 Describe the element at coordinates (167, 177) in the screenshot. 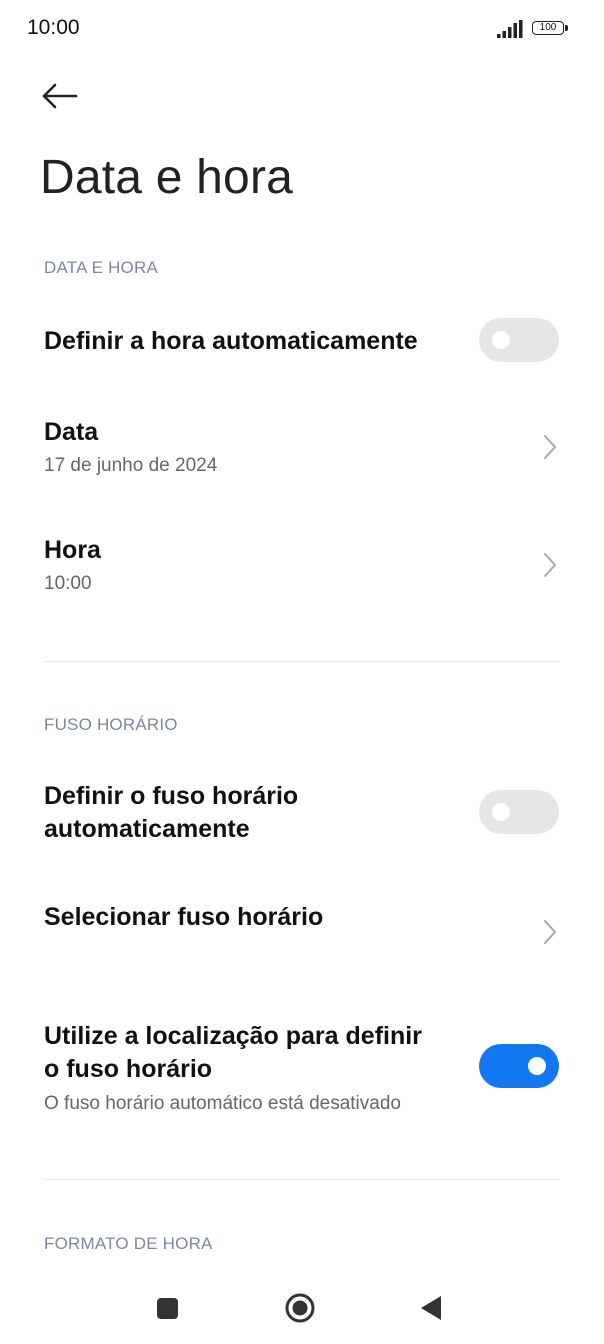

I see `page-title: Data e hora` at that location.